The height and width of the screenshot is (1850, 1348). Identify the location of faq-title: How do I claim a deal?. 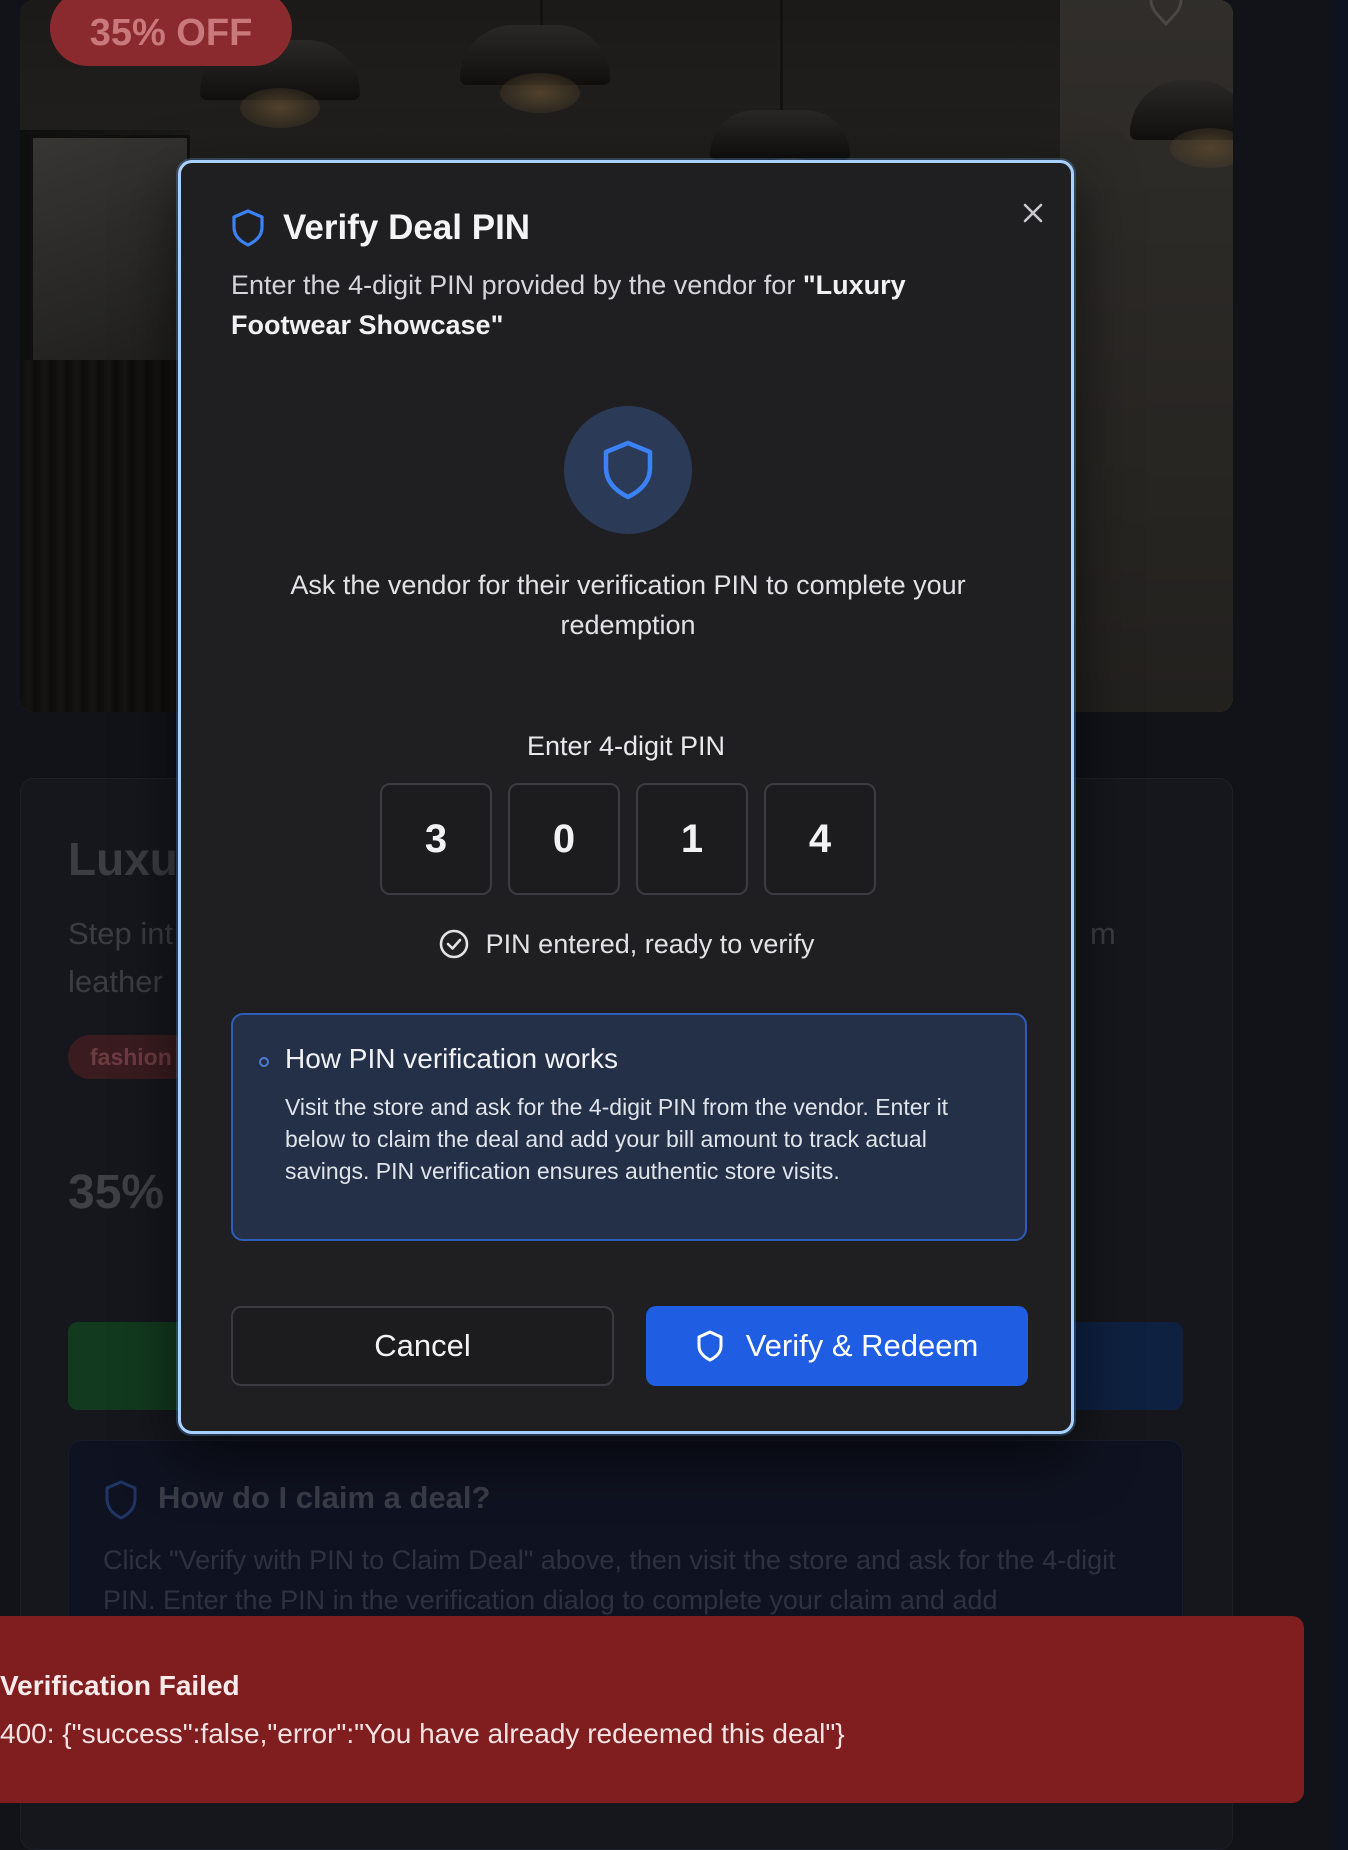
(324, 1497).